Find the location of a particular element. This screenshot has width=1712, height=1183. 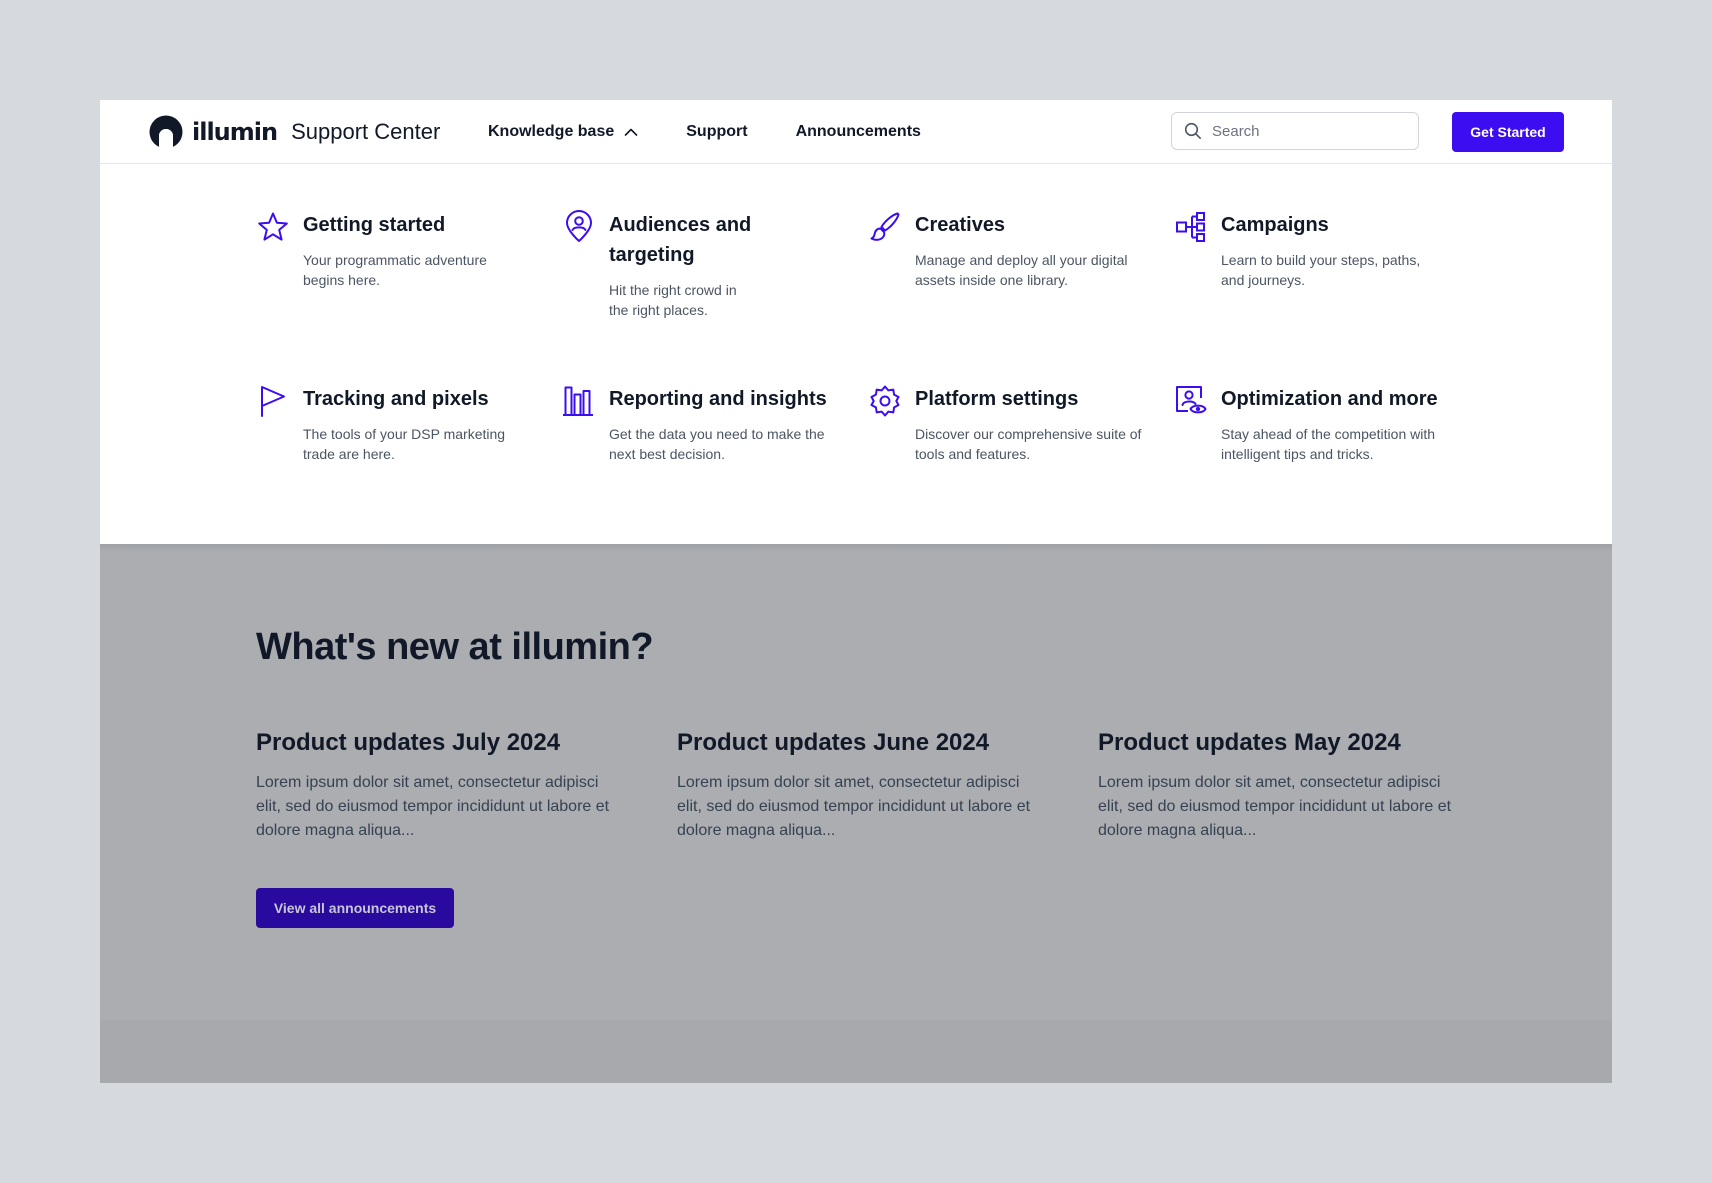

whats-new-heading: What's new at illumin? is located at coordinates (455, 647).